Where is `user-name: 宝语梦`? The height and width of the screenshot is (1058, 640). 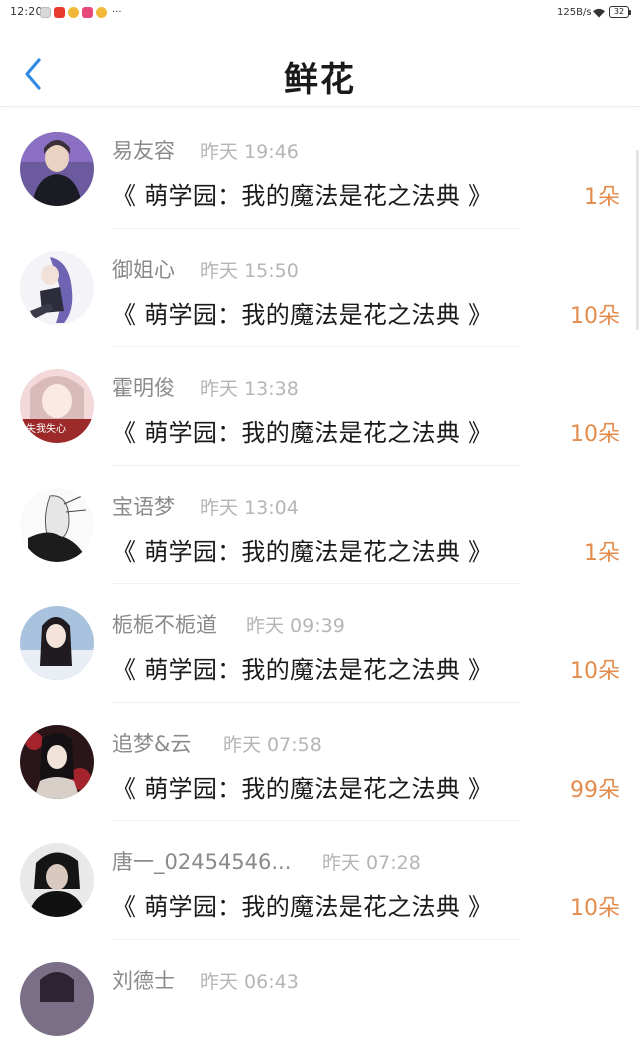 user-name: 宝语梦 is located at coordinates (143, 506).